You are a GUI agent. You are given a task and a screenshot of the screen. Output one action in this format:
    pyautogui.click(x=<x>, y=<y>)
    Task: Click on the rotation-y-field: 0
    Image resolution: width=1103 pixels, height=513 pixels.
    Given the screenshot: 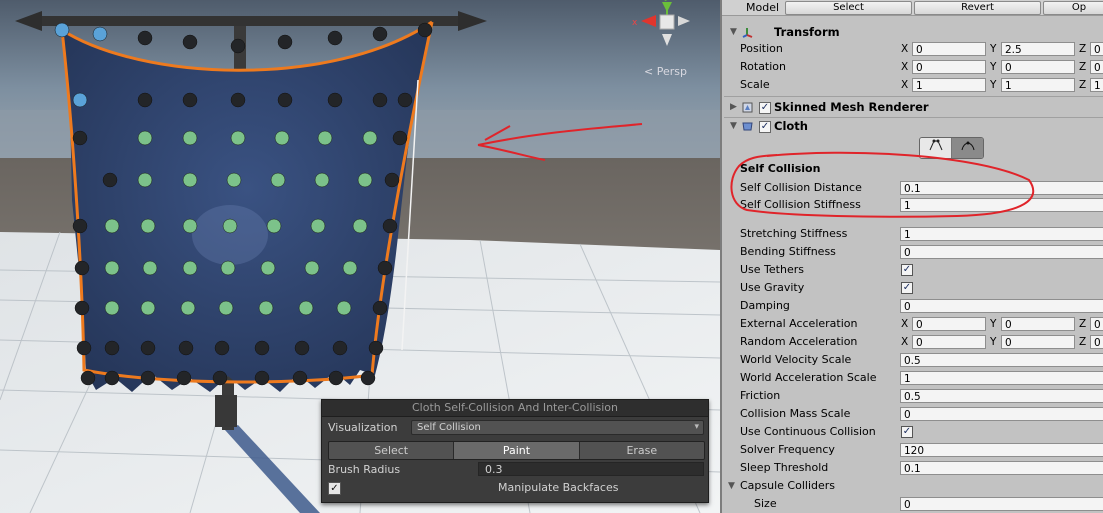 What is the action you would take?
    pyautogui.click(x=1038, y=67)
    